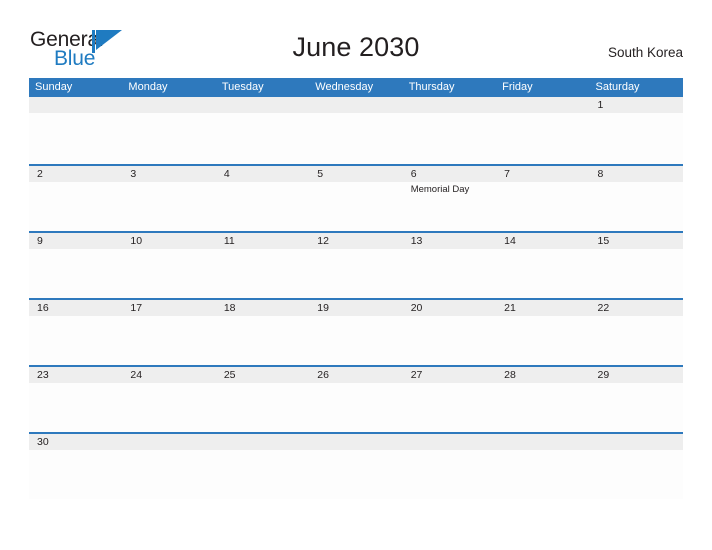 The height and width of the screenshot is (550, 712). I want to click on day-number: 9, so click(75, 241).